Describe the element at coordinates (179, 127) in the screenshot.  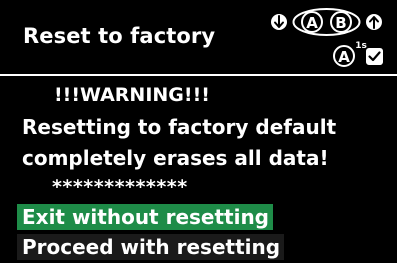
I see `warning-message-line-1: Resetting to factory default` at that location.